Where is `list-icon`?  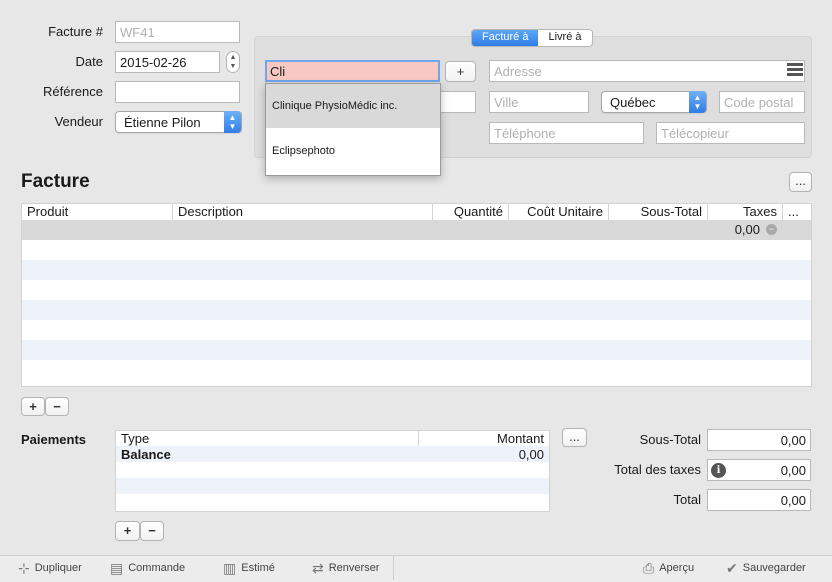
list-icon is located at coordinates (795, 70).